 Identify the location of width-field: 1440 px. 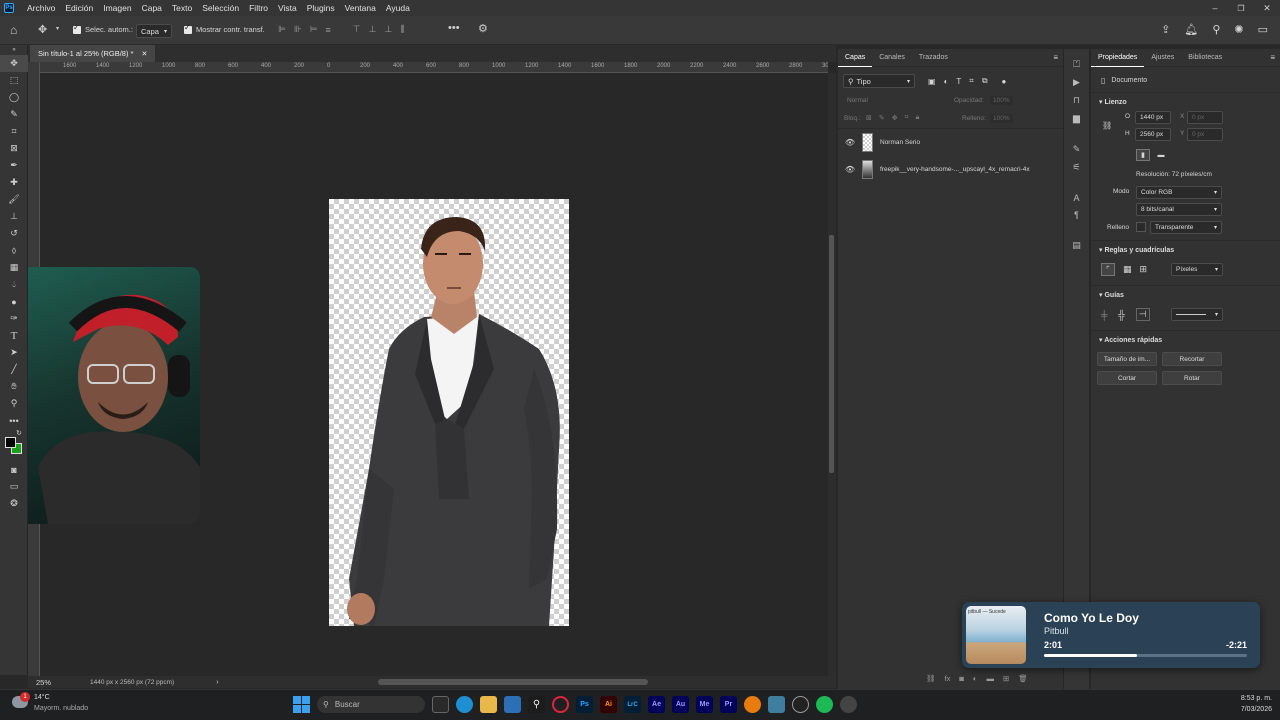
(1153, 117).